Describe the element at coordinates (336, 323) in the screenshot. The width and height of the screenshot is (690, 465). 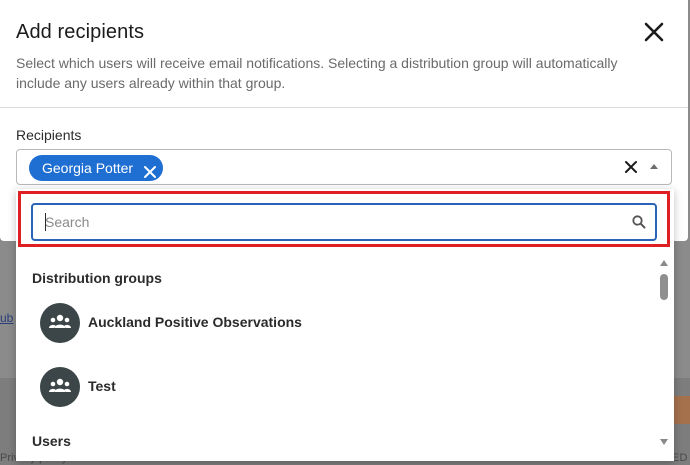
I see `option-auckland-positive-observations: Auckland Positive Observations` at that location.